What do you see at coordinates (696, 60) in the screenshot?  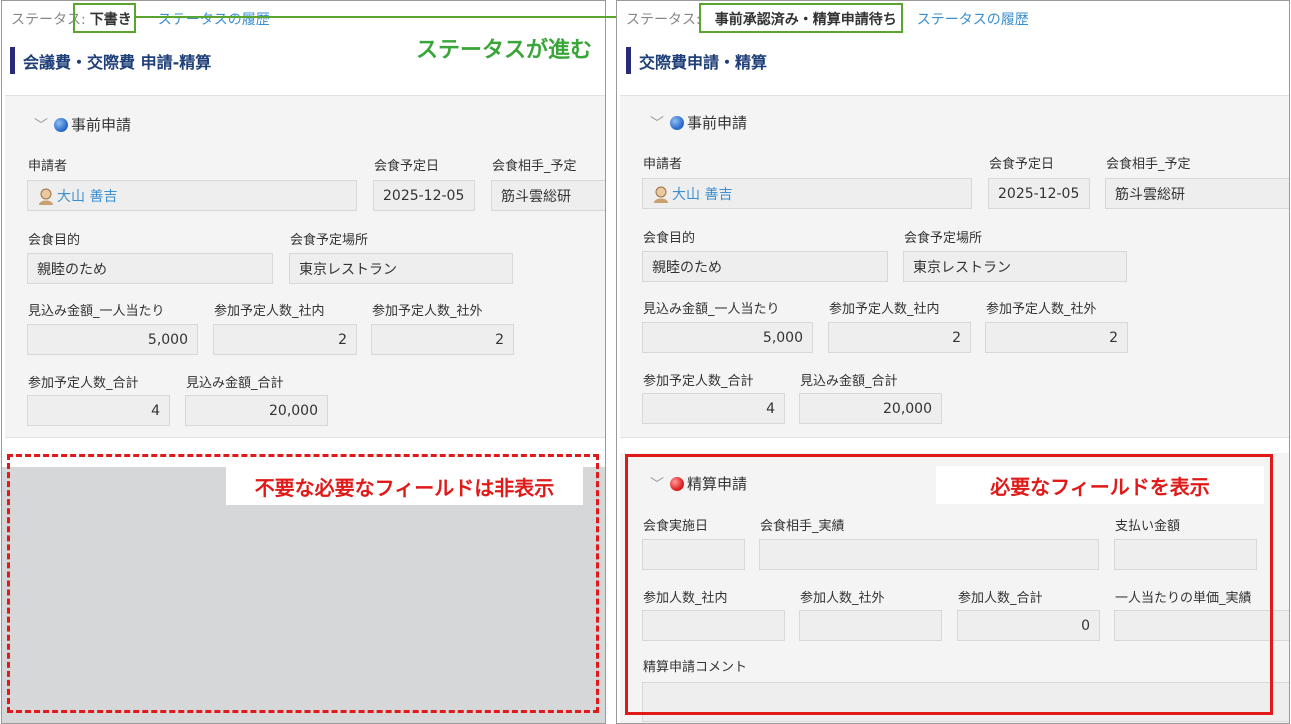 I see `page-title: 交際費申請・精算` at bounding box center [696, 60].